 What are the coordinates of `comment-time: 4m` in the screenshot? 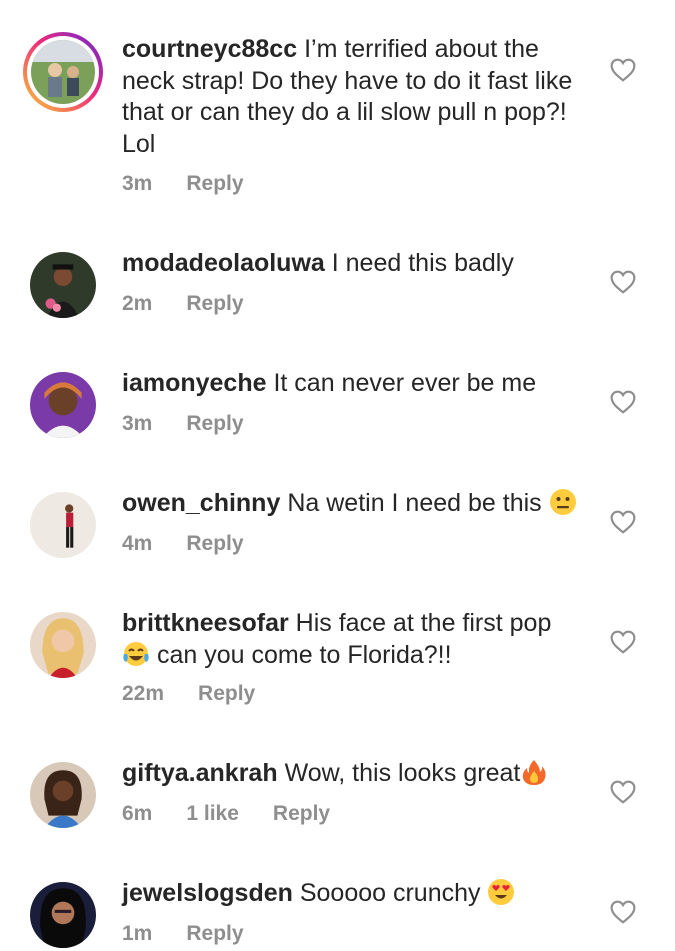 It's located at (137, 543).